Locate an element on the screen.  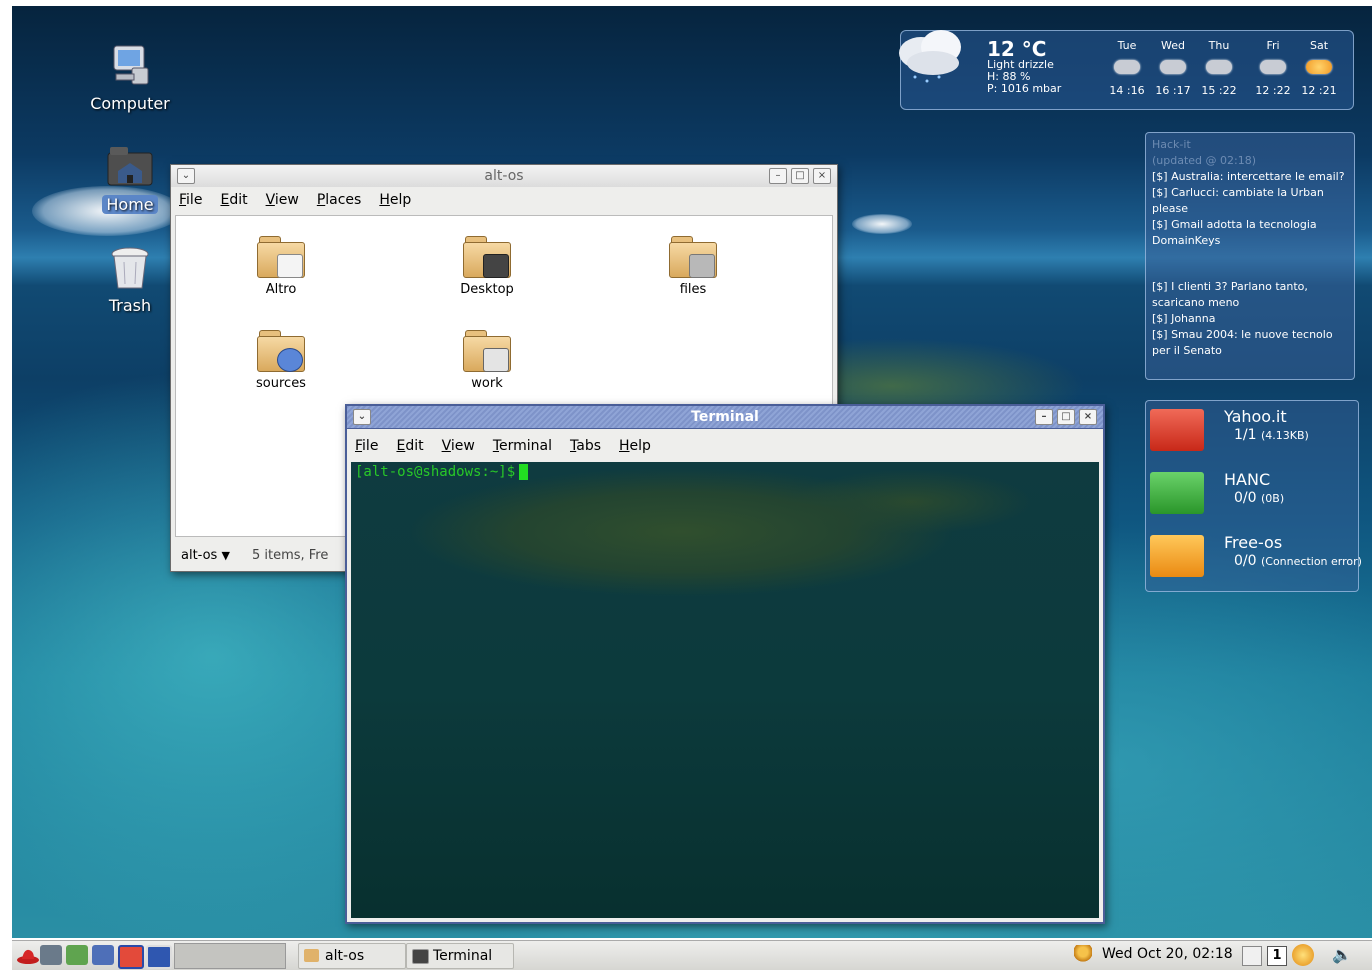
weather-details: Light drizzle H: 88 % P: 1016 mbar is located at coordinates (1024, 77).